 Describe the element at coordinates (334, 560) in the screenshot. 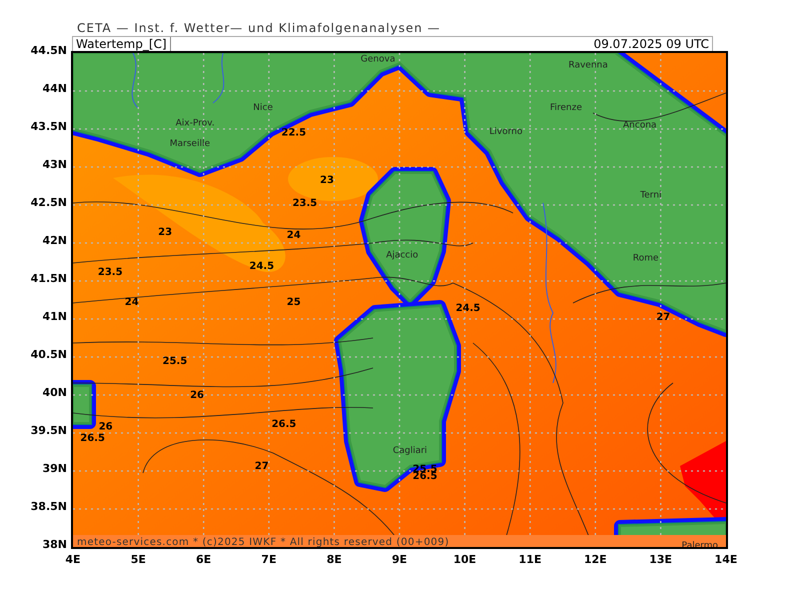

I see `longitude-label: 8E` at that location.